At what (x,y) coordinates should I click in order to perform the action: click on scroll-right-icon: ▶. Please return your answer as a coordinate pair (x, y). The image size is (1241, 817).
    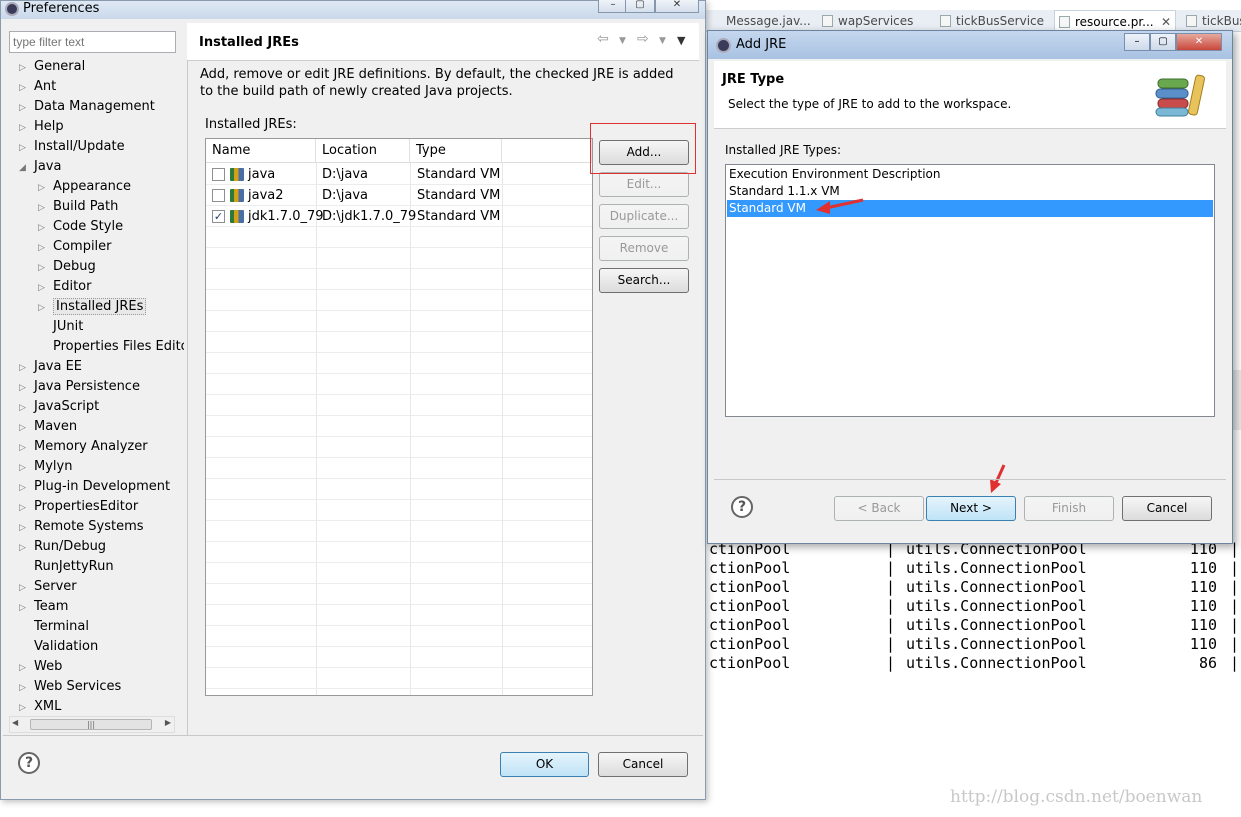
    Looking at the image, I should click on (168, 722).